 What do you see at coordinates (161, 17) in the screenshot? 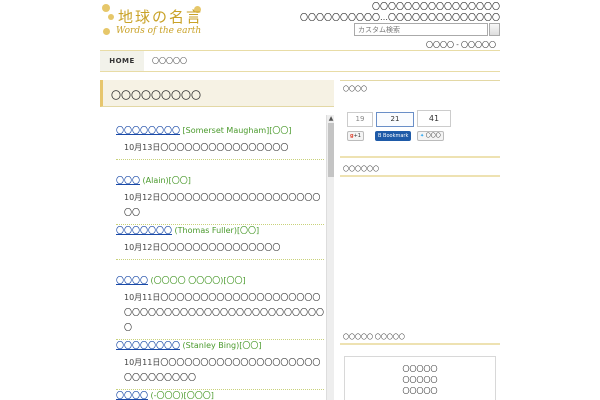
I see `logo-title: 地球の名言` at bounding box center [161, 17].